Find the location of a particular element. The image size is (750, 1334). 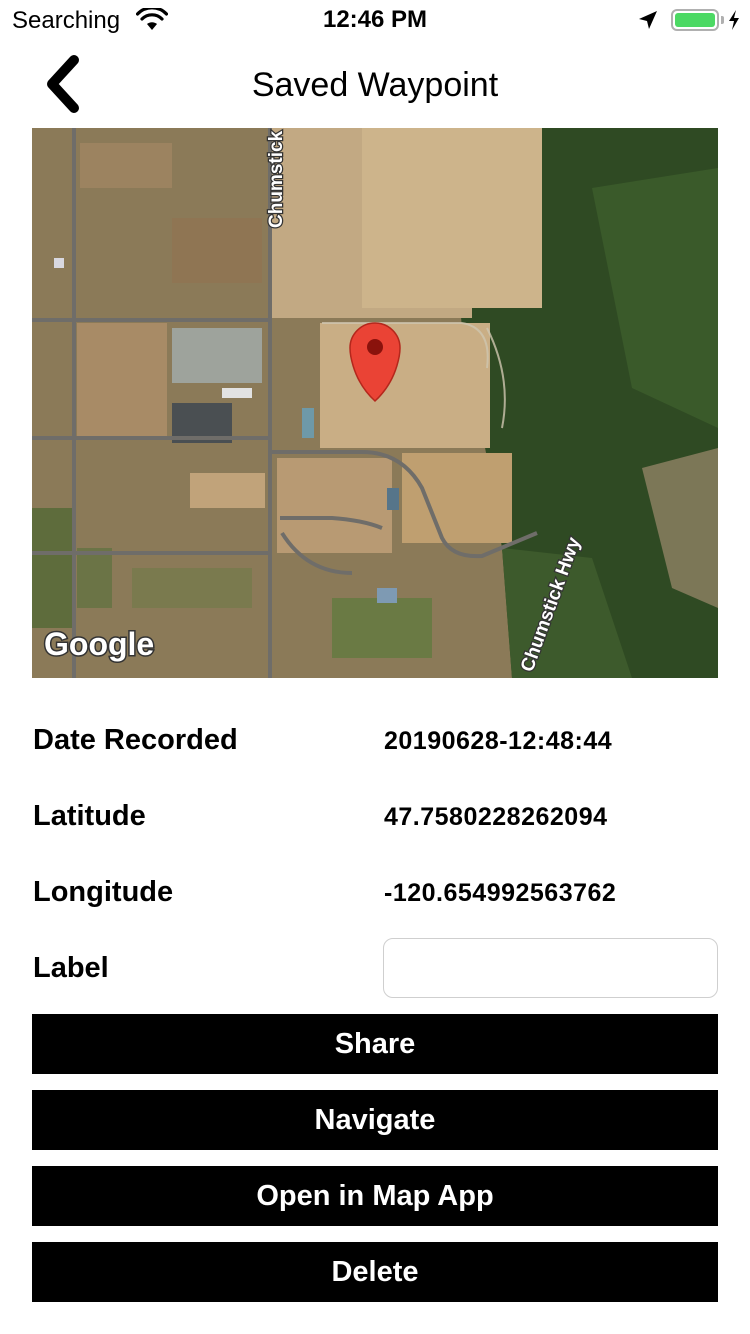

battery-level is located at coordinates (695, 20).